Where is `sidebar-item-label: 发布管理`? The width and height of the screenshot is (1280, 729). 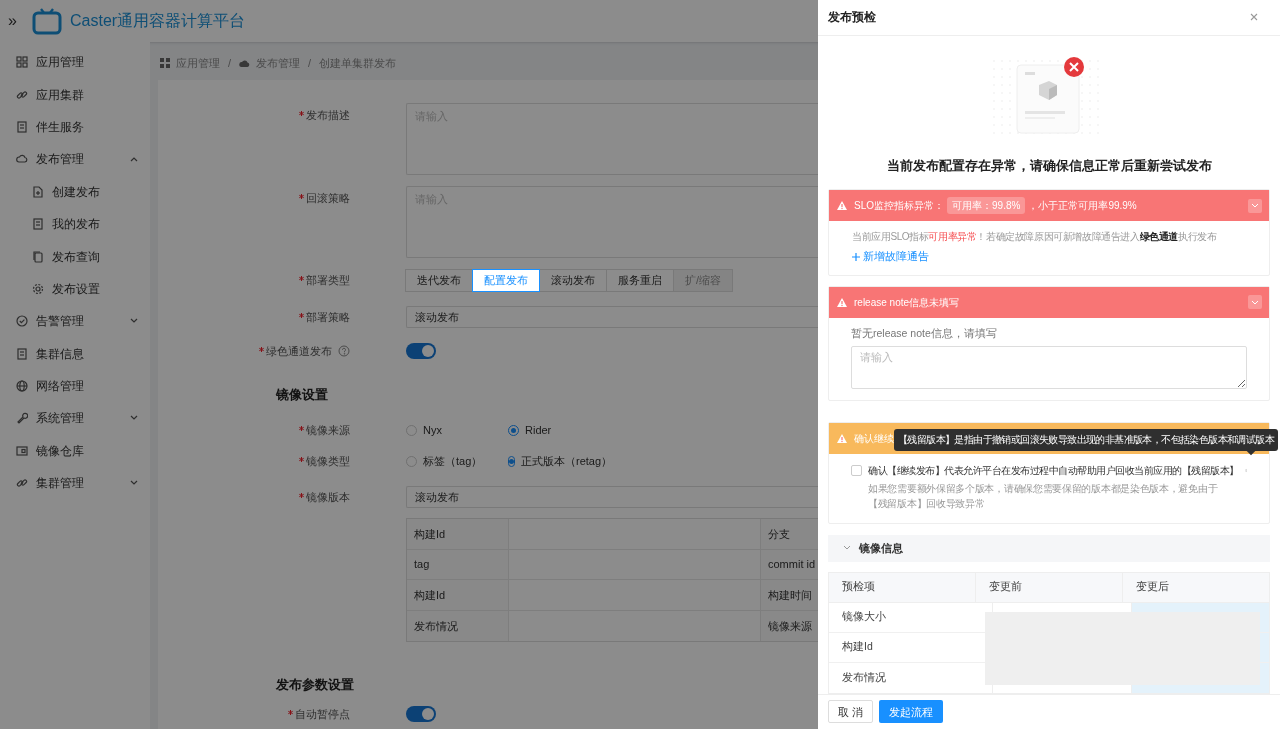 sidebar-item-label: 发布管理 is located at coordinates (60, 160).